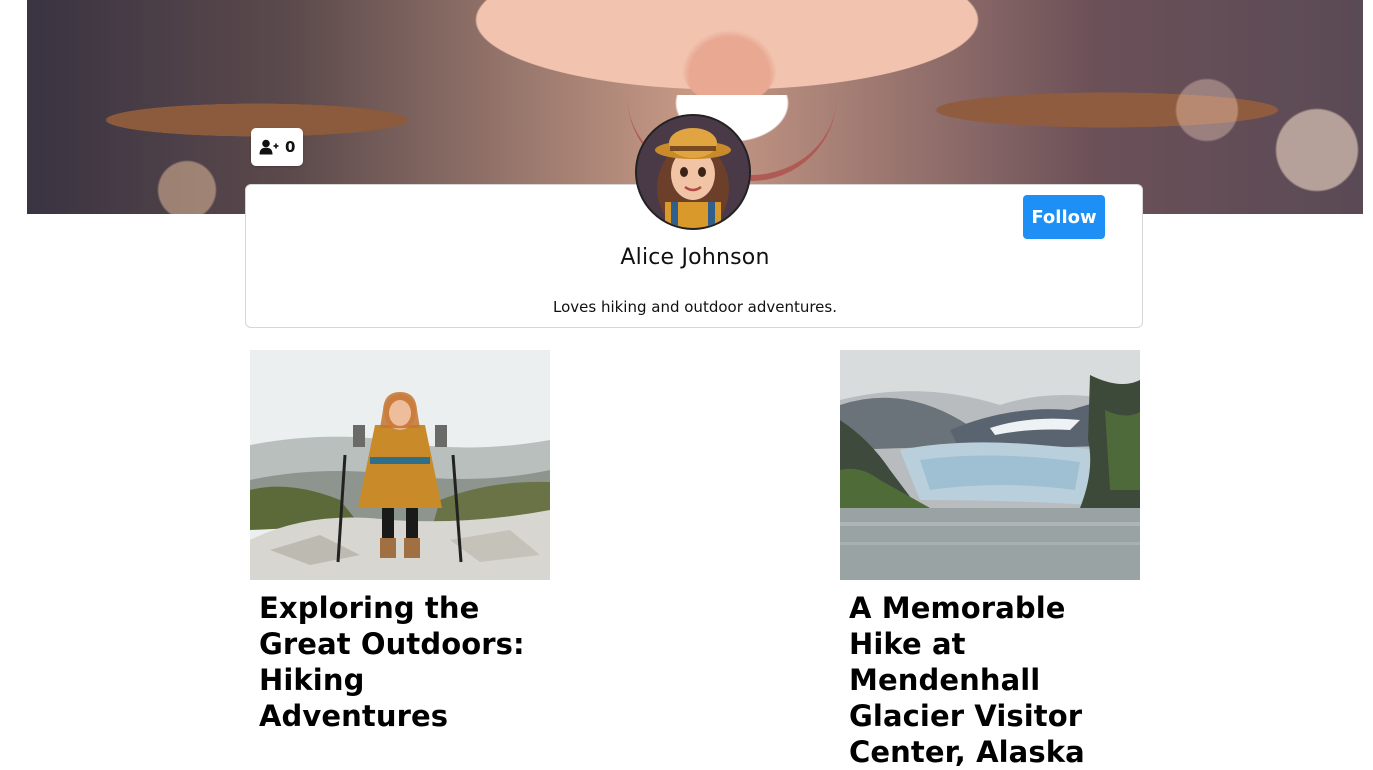  I want to click on post-image-hiker, so click(400, 465).